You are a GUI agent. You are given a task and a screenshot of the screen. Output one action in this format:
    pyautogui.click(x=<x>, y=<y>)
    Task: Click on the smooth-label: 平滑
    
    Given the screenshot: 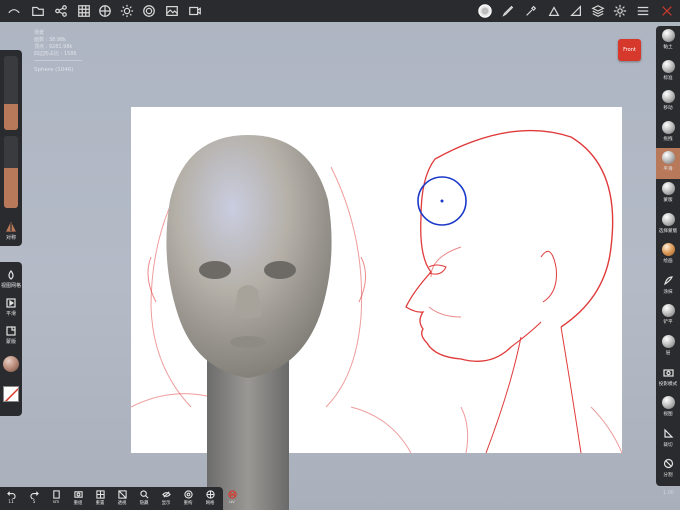 What is the action you would take?
    pyautogui.click(x=10, y=314)
    